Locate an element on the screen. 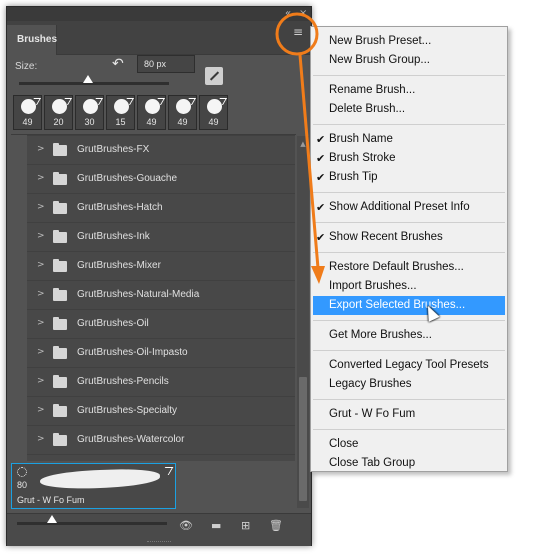 The width and height of the screenshot is (542, 554). brush-folder-row: > GrutBrushes-Pencils is located at coordinates (161, 382).